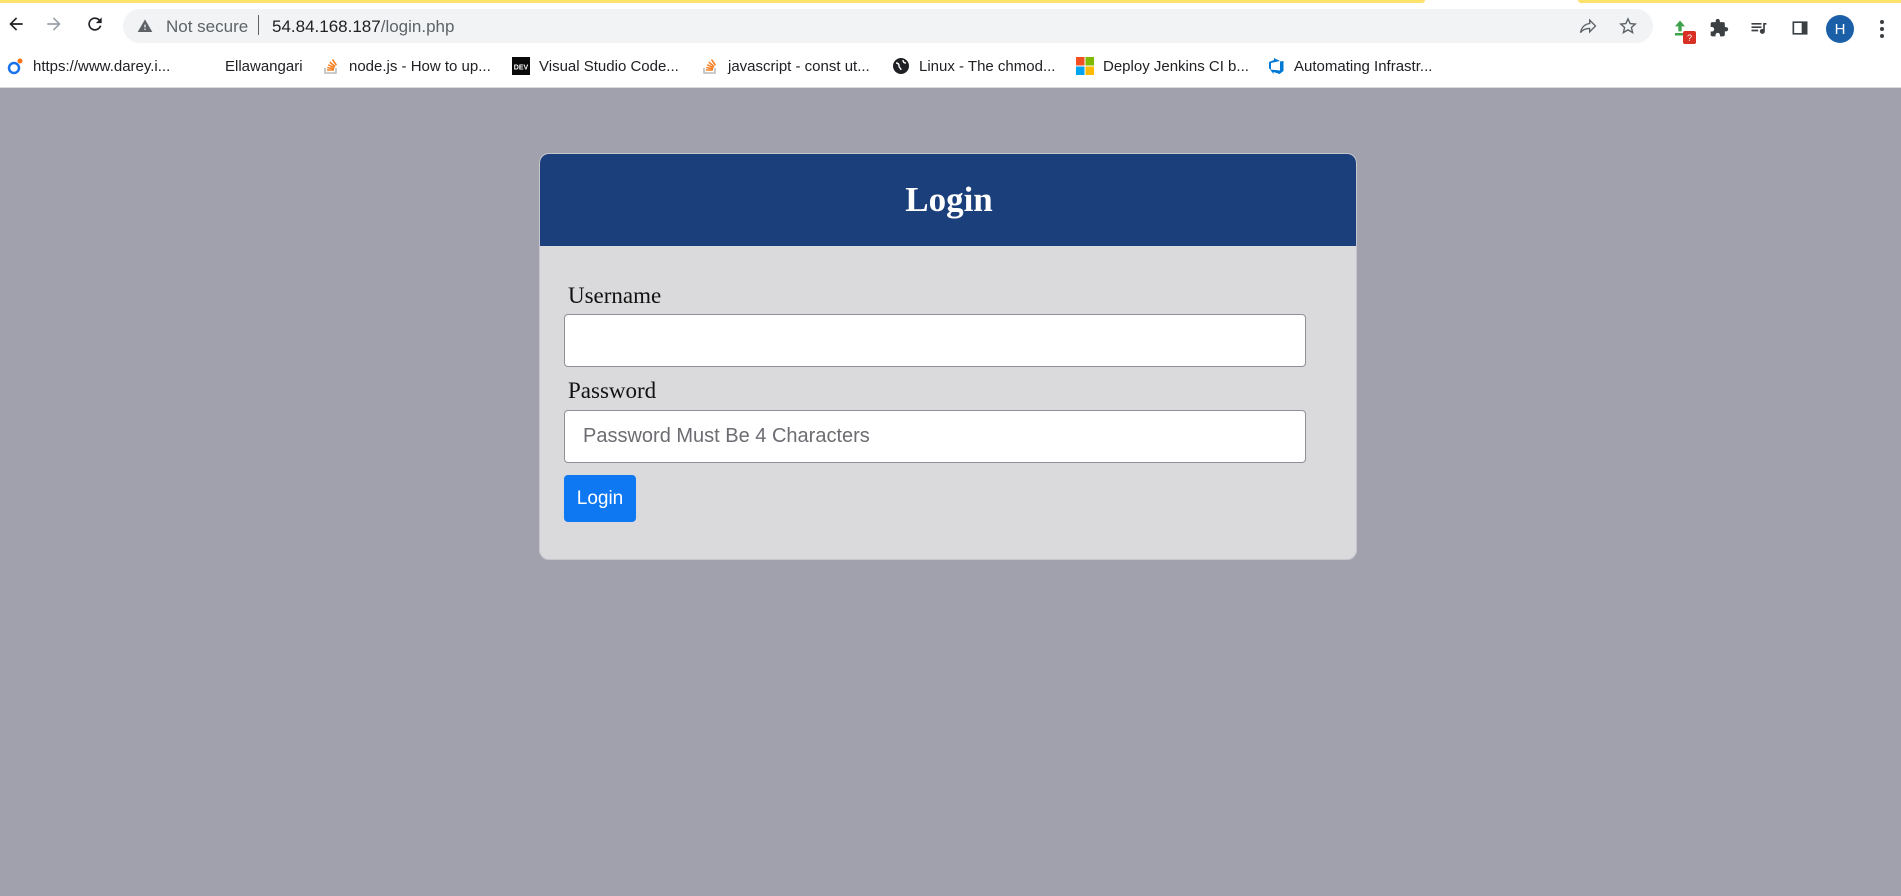 The height and width of the screenshot is (896, 1901). What do you see at coordinates (1628, 26) in the screenshot?
I see `bookmark-star-icon` at bounding box center [1628, 26].